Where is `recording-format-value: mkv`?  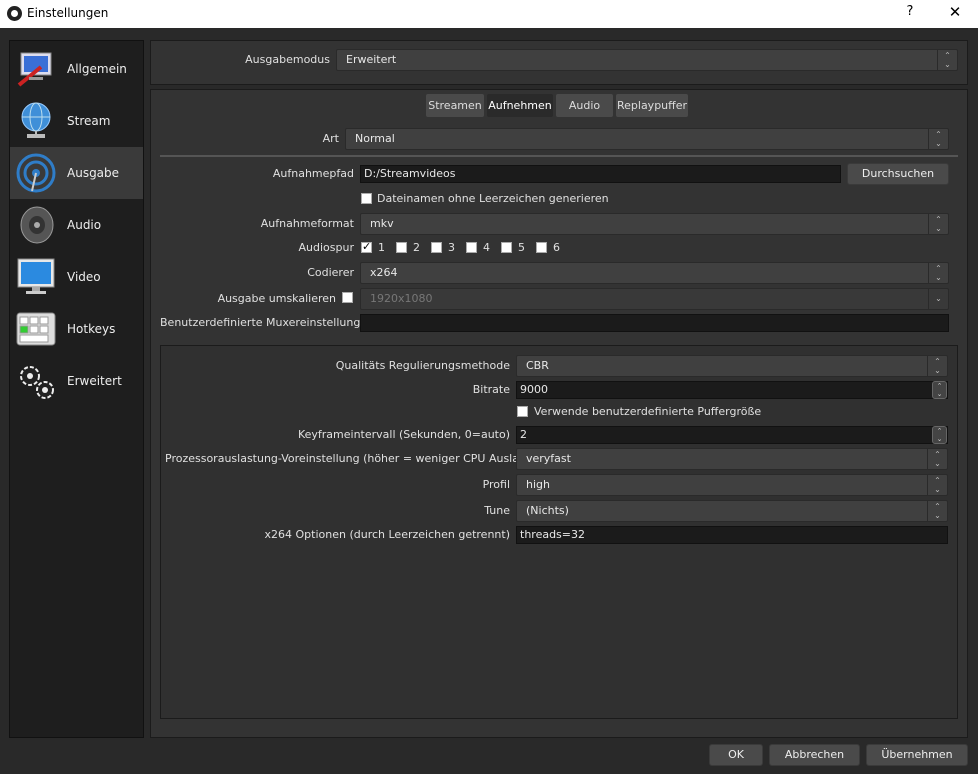
recording-format-value: mkv is located at coordinates (382, 223).